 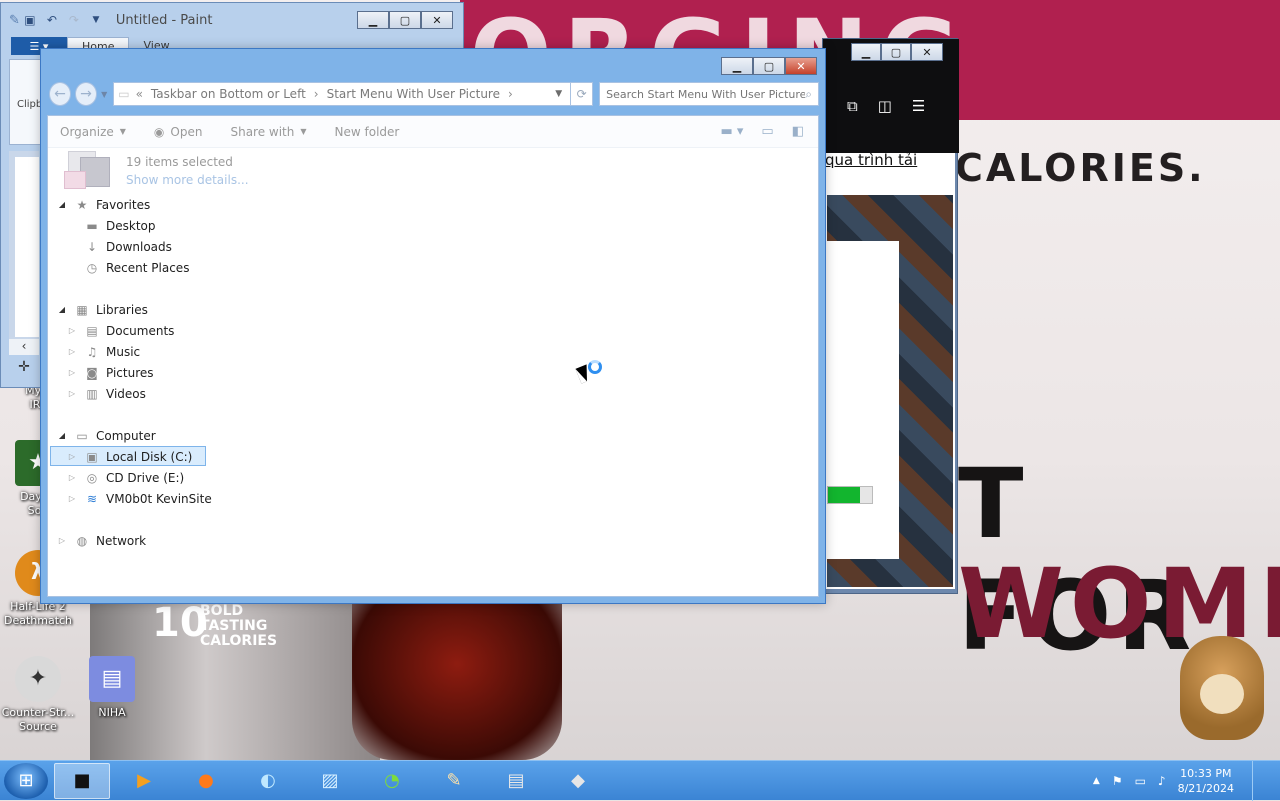 I want to click on extensions-icon: ⧉, so click(x=852, y=106).